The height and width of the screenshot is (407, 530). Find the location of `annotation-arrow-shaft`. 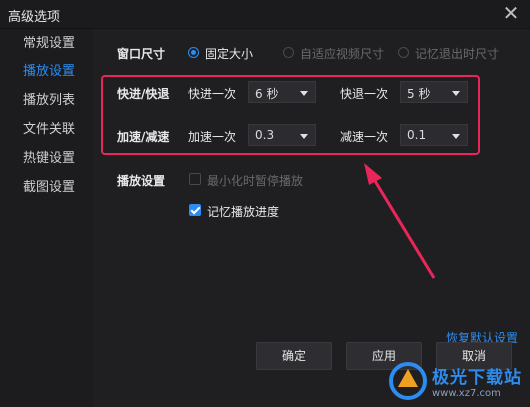

annotation-arrow-shaft is located at coordinates (403, 227).